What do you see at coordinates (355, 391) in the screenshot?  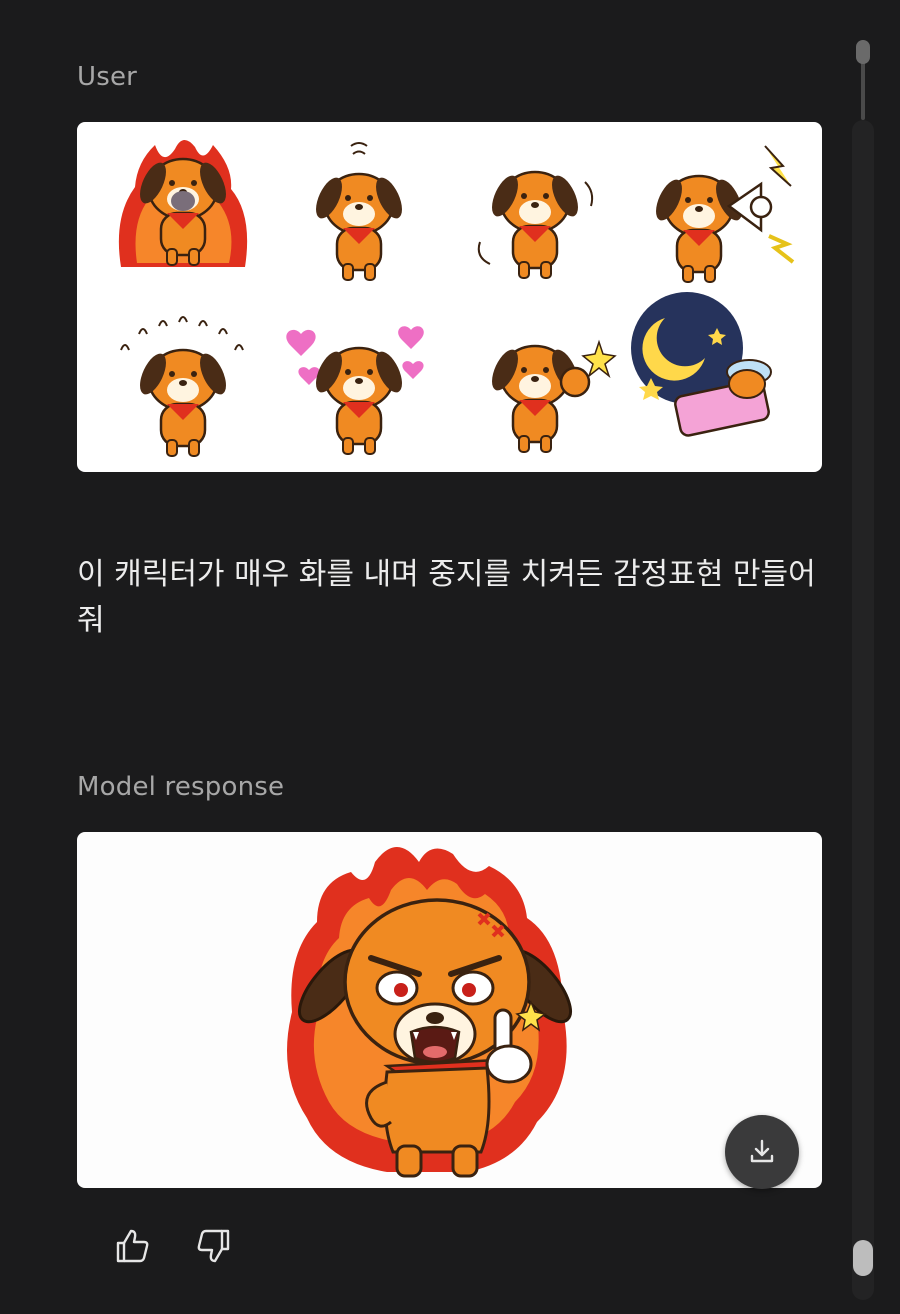 I see `sticker-dog-with-hearts` at bounding box center [355, 391].